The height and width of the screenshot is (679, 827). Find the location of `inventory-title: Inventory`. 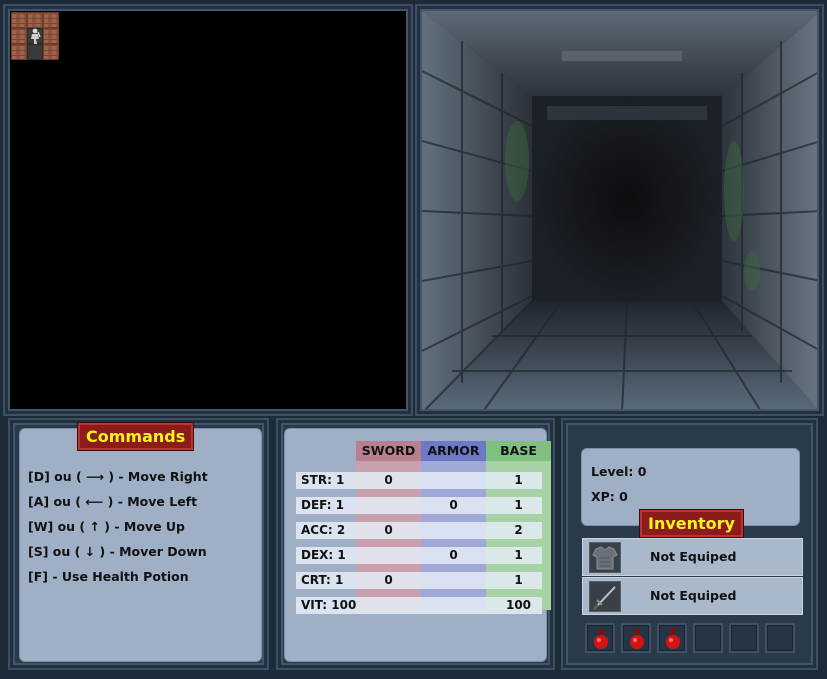

inventory-title: Inventory is located at coordinates (691, 523).